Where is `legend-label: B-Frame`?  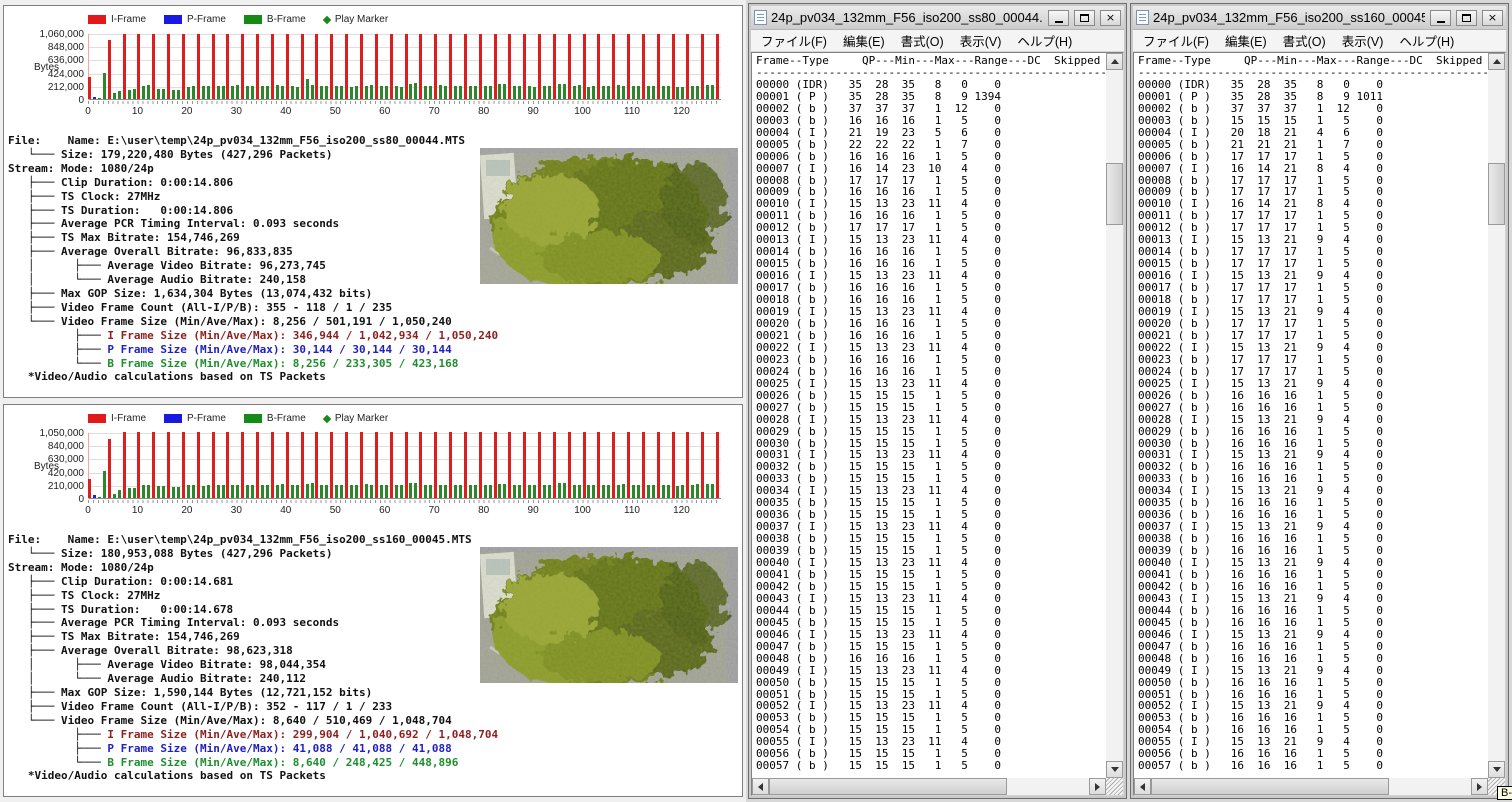
legend-label: B-Frame is located at coordinates (286, 19).